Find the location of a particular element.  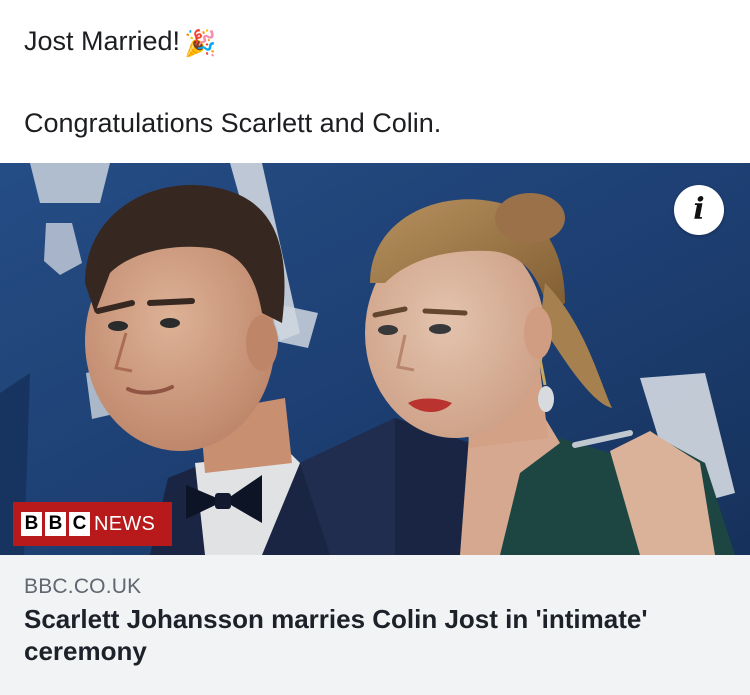

info-button: i is located at coordinates (699, 210).